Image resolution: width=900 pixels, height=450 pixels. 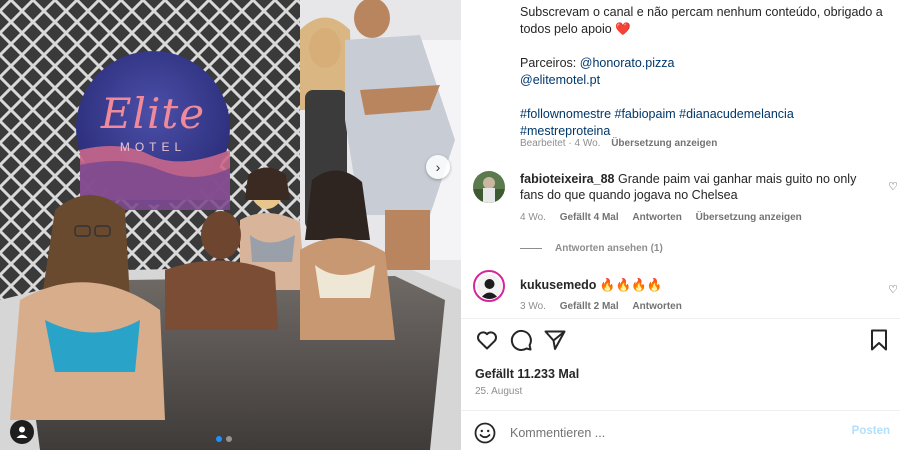 I want to click on post-date: 25. August, so click(x=498, y=391).